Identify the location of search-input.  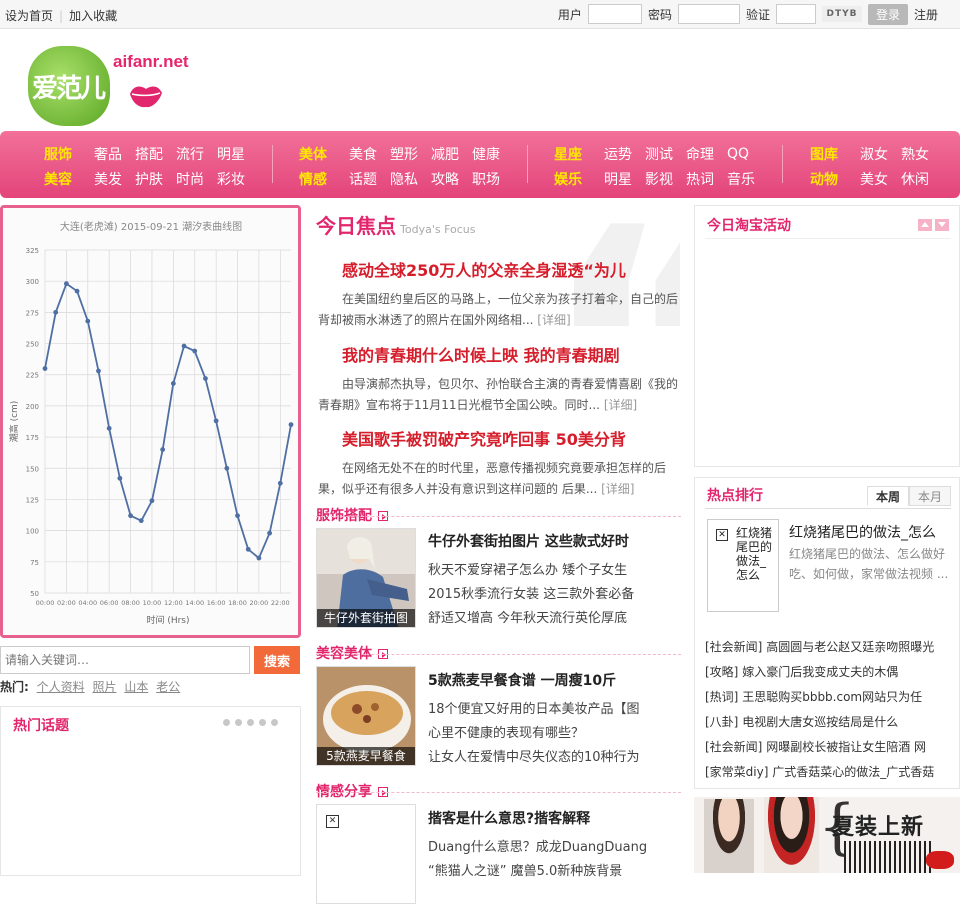
(125, 660).